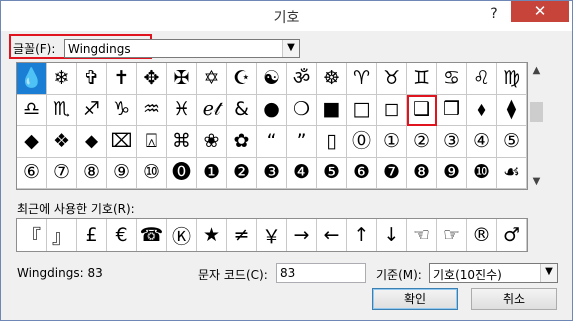  I want to click on symbol-cell: ⑨, so click(122, 173).